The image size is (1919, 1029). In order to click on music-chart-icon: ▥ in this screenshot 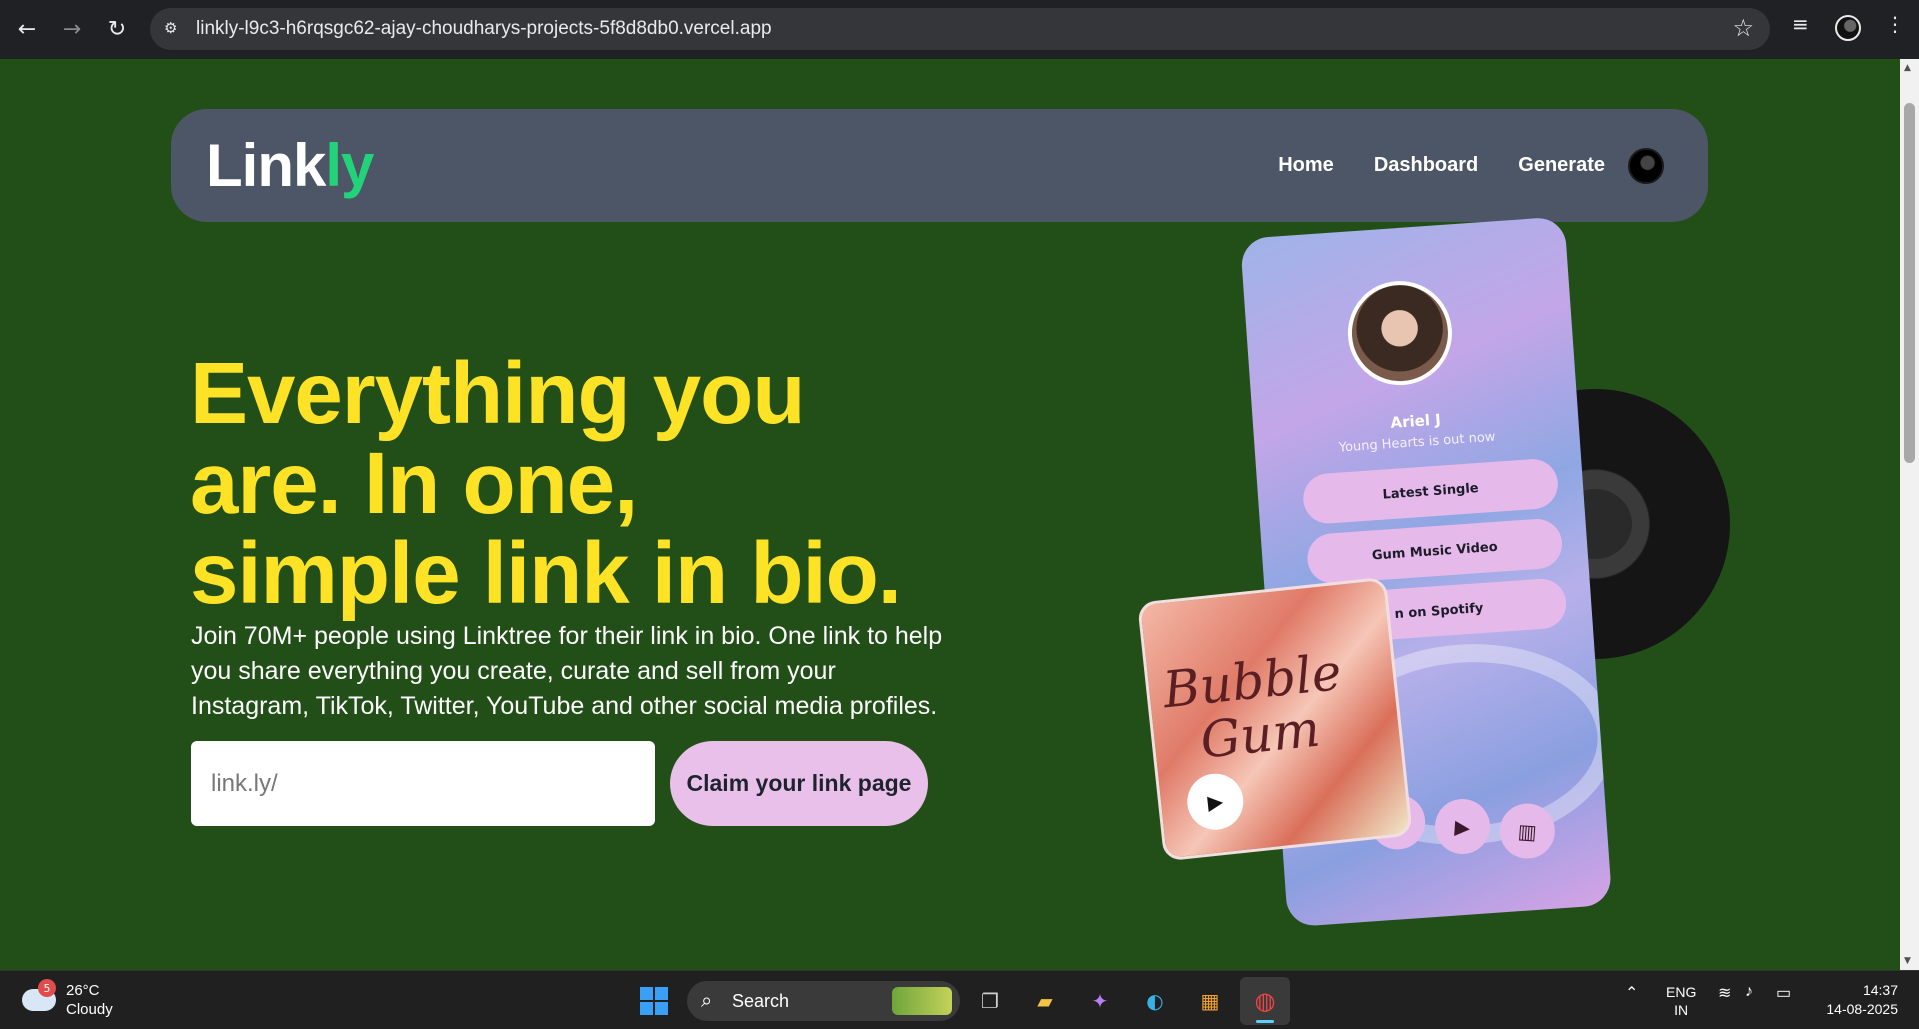, I will do `click(1527, 831)`.